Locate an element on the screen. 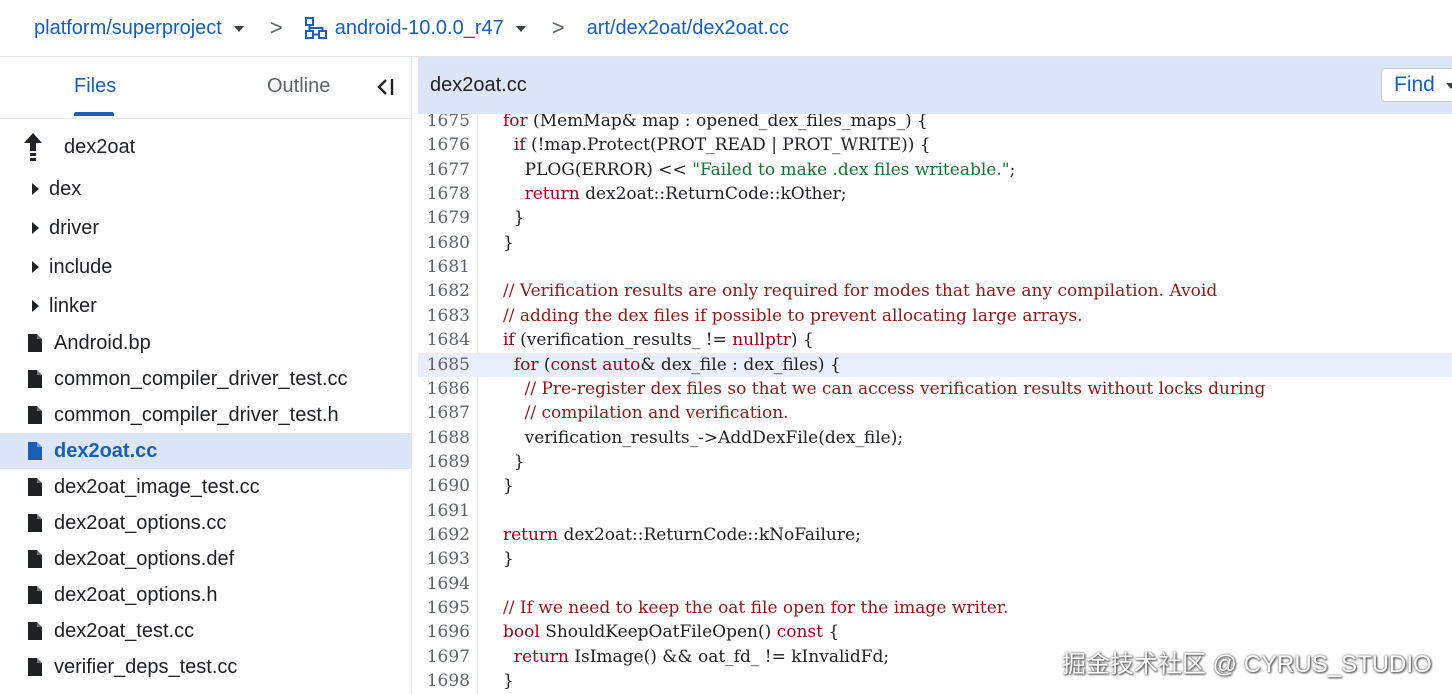  line-number: 1692 is located at coordinates (444, 535).